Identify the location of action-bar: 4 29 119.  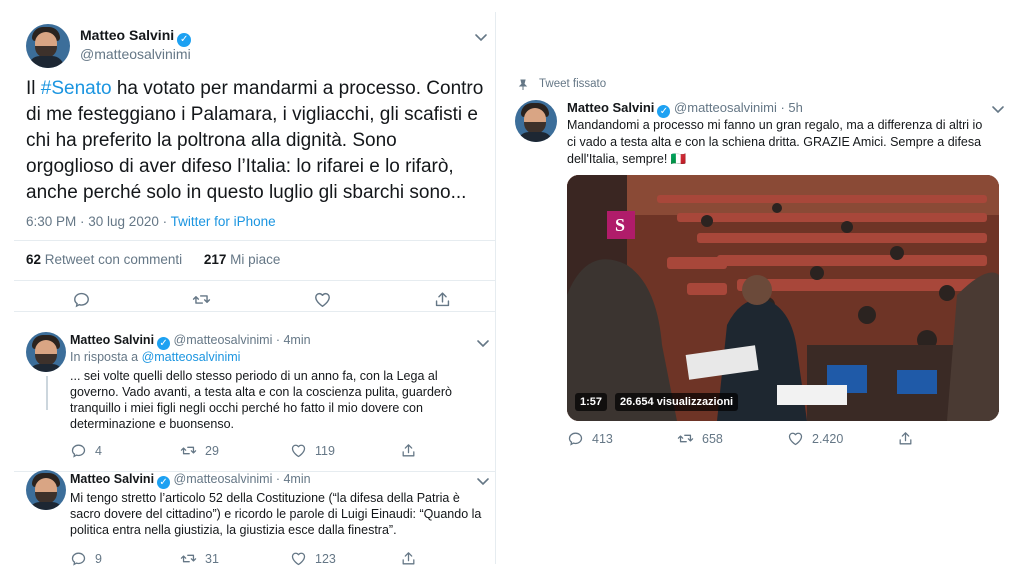
(243, 450).